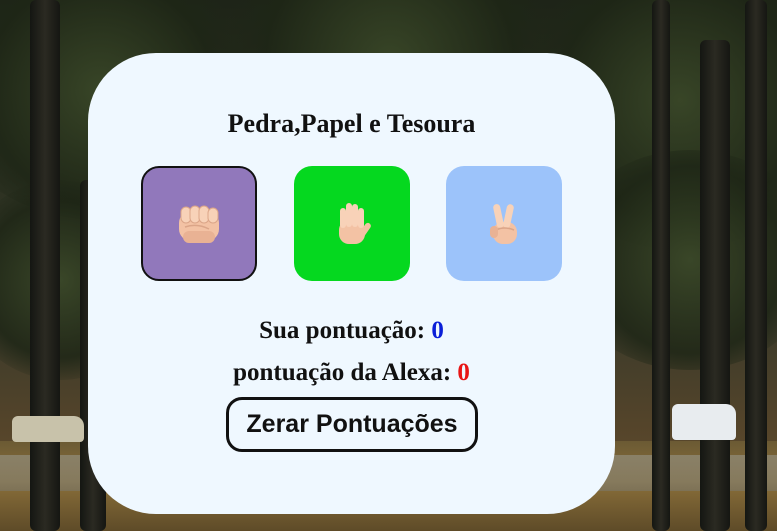 The image size is (777, 531). What do you see at coordinates (437, 330) in the screenshot?
I see `user-score-value: 0` at bounding box center [437, 330].